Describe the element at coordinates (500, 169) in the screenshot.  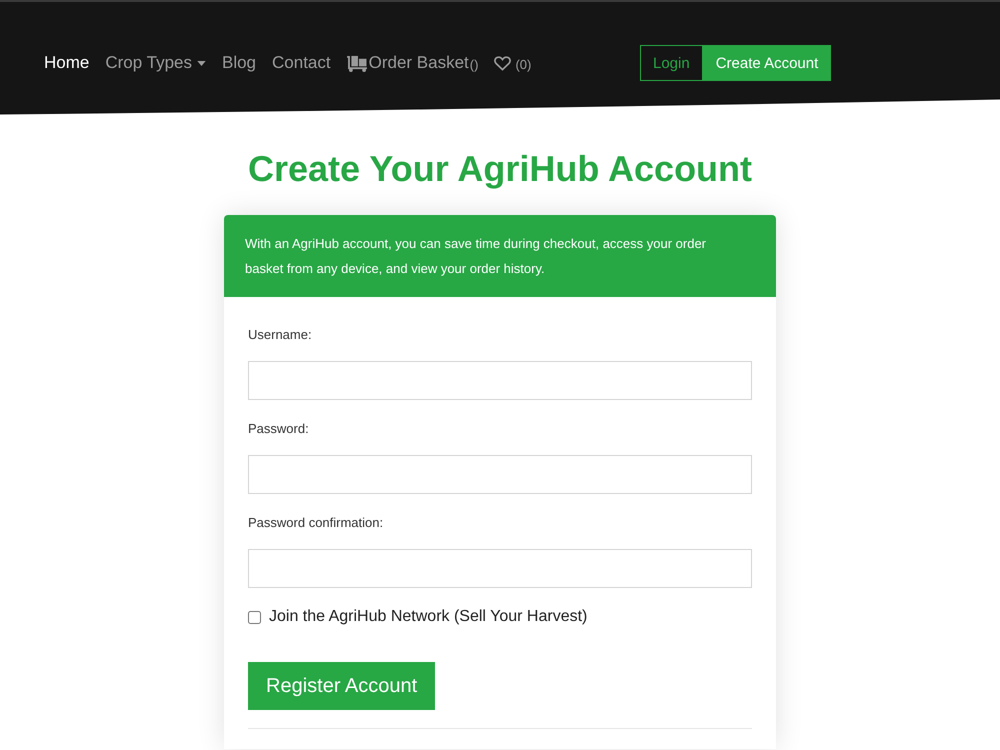
I see `page-title: Create Your AgriHub Account` at that location.